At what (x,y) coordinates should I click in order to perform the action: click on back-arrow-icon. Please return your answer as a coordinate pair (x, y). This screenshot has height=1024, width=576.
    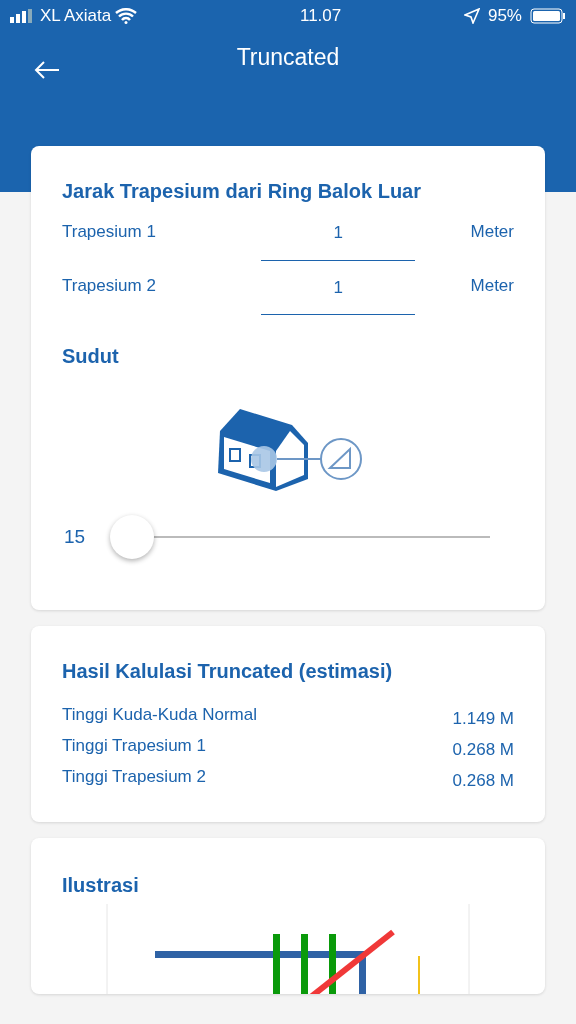
    Looking at the image, I should click on (47, 69).